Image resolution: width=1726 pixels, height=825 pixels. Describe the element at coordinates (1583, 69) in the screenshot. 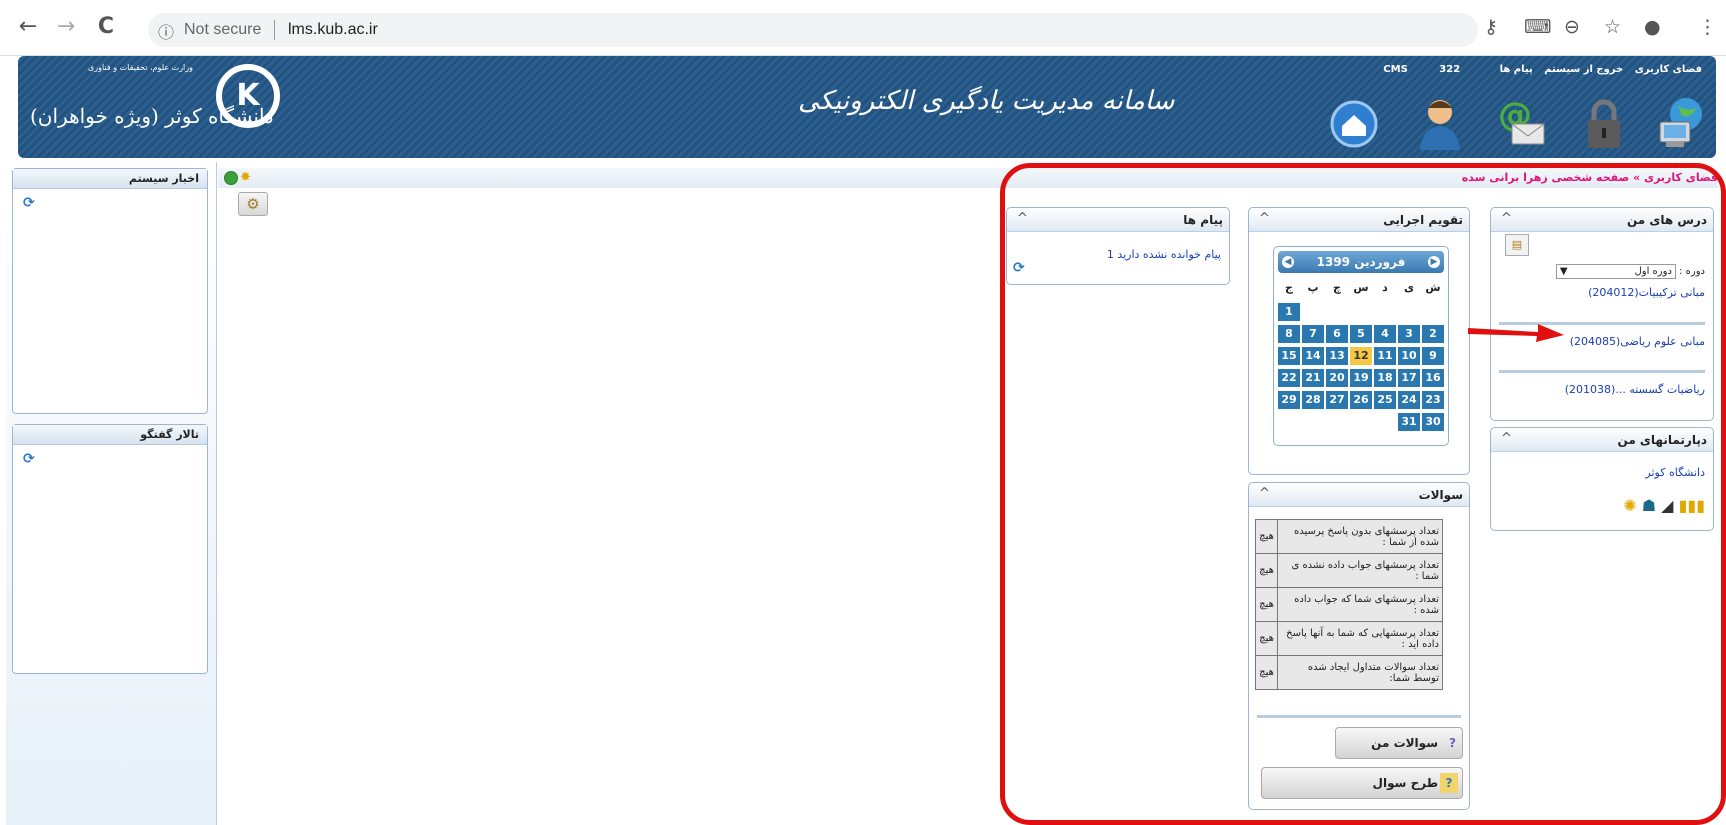

I see `logout-link: خروج از سیستم` at that location.